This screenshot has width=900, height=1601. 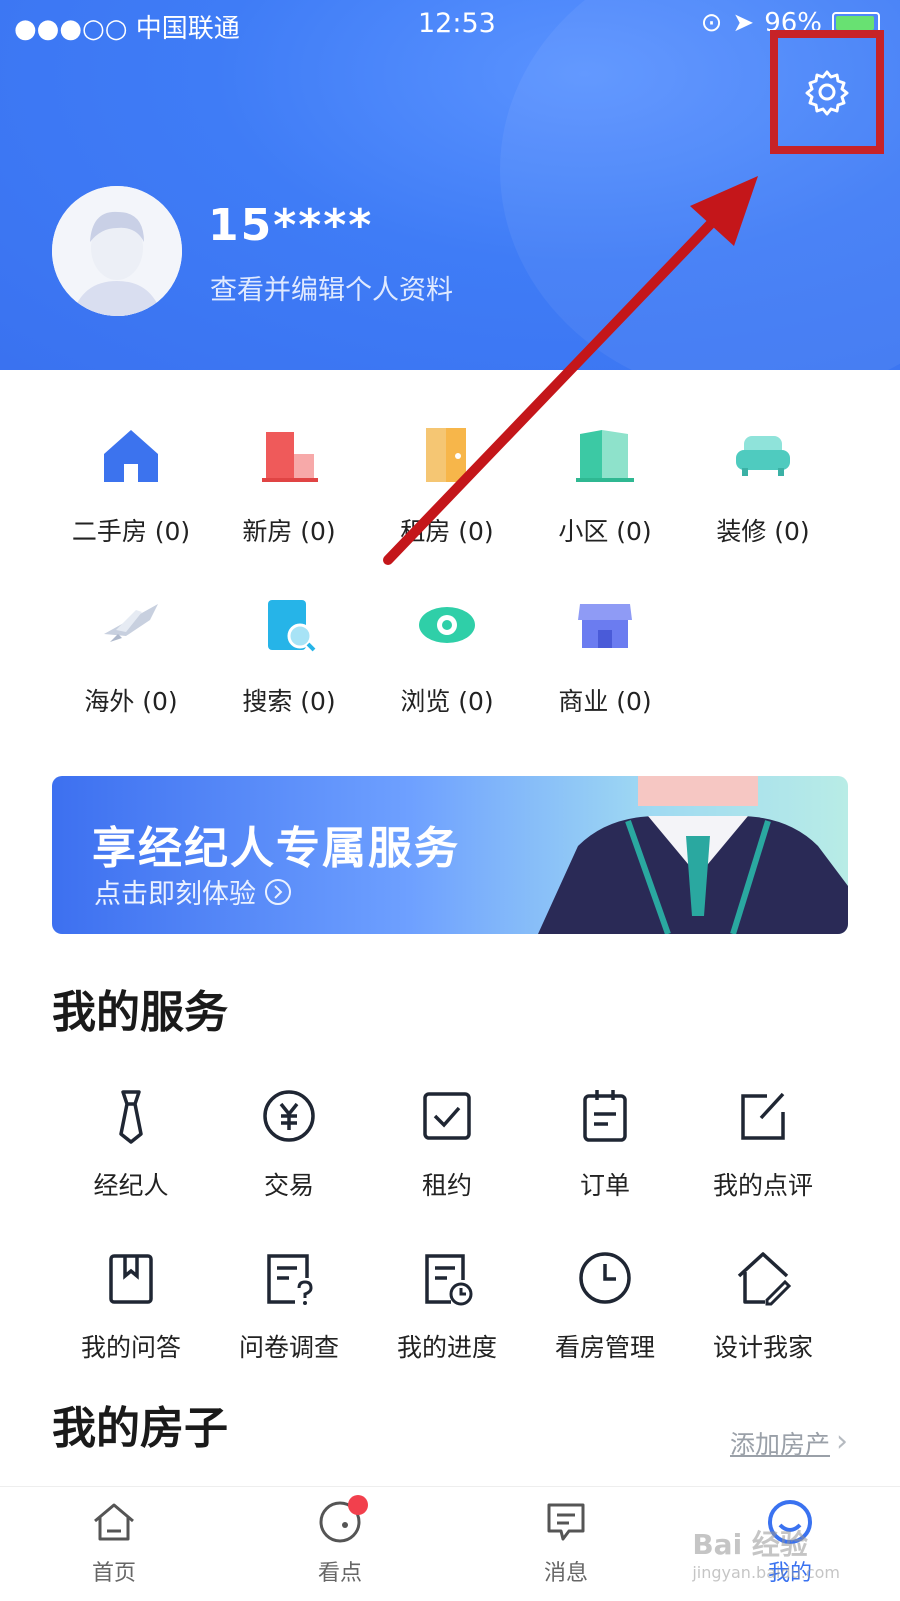 I want to click on community-icon, so click(x=605, y=456).